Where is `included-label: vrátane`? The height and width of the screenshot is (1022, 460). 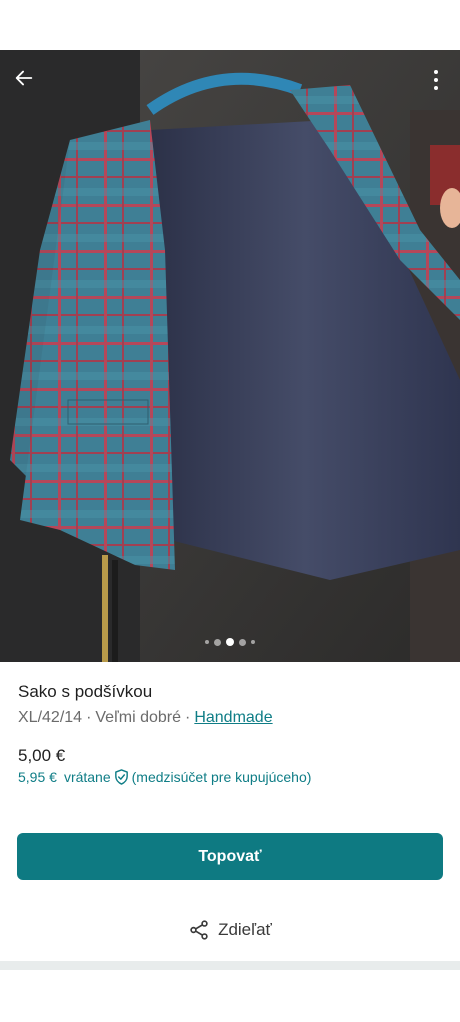 included-label: vrátane is located at coordinates (87, 777).